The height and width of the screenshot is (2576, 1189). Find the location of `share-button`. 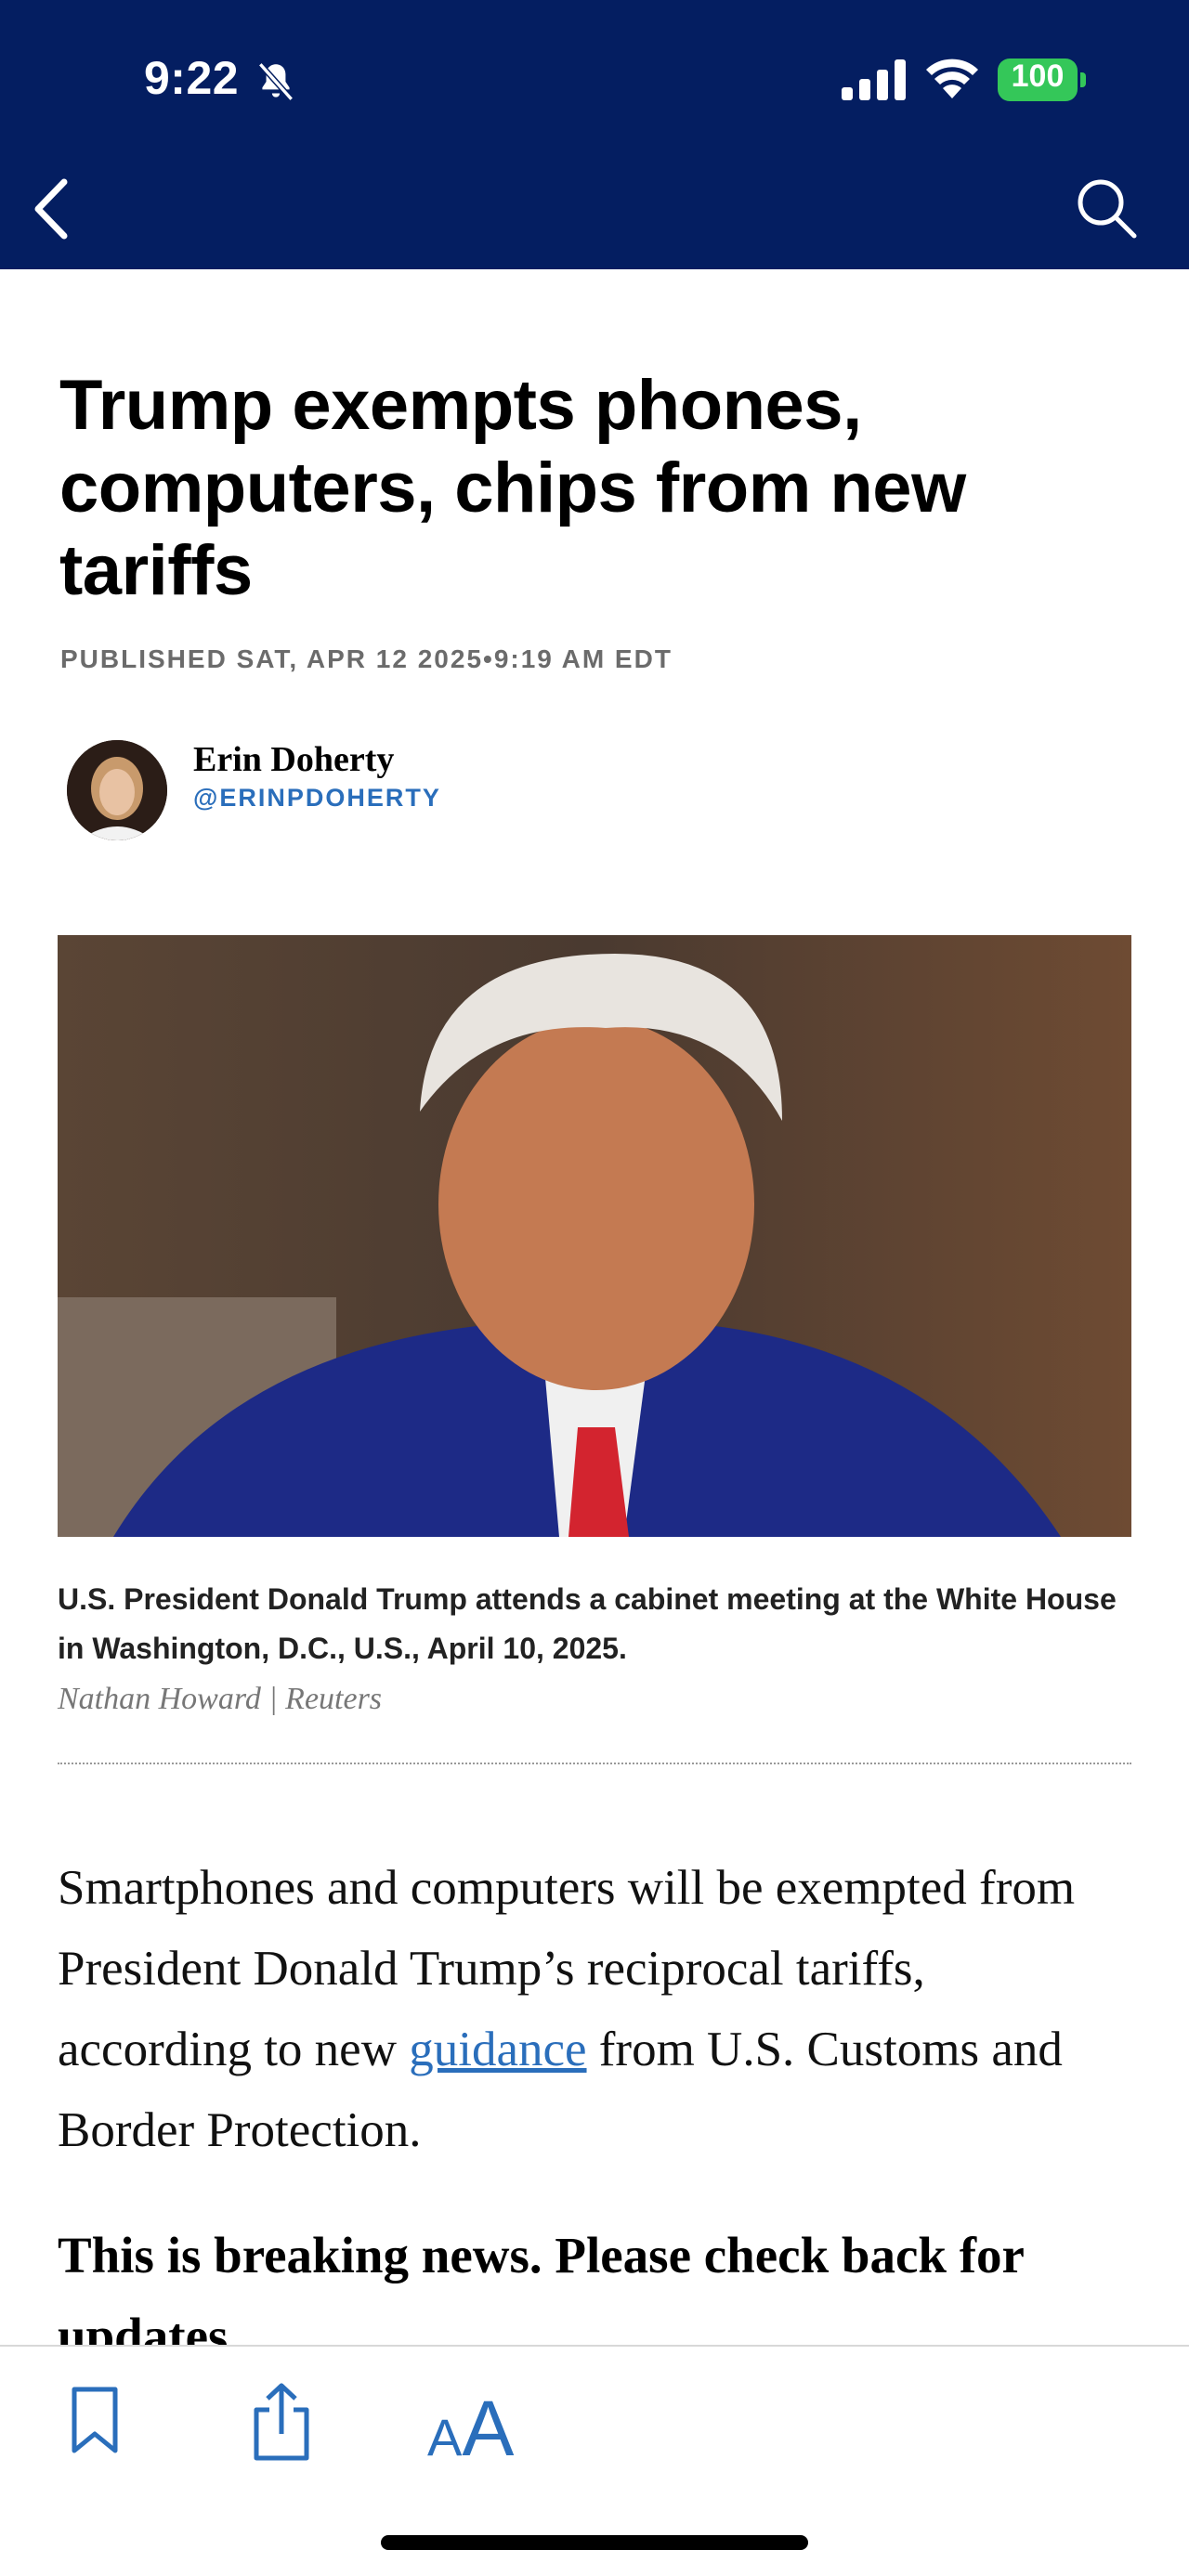

share-button is located at coordinates (281, 2422).